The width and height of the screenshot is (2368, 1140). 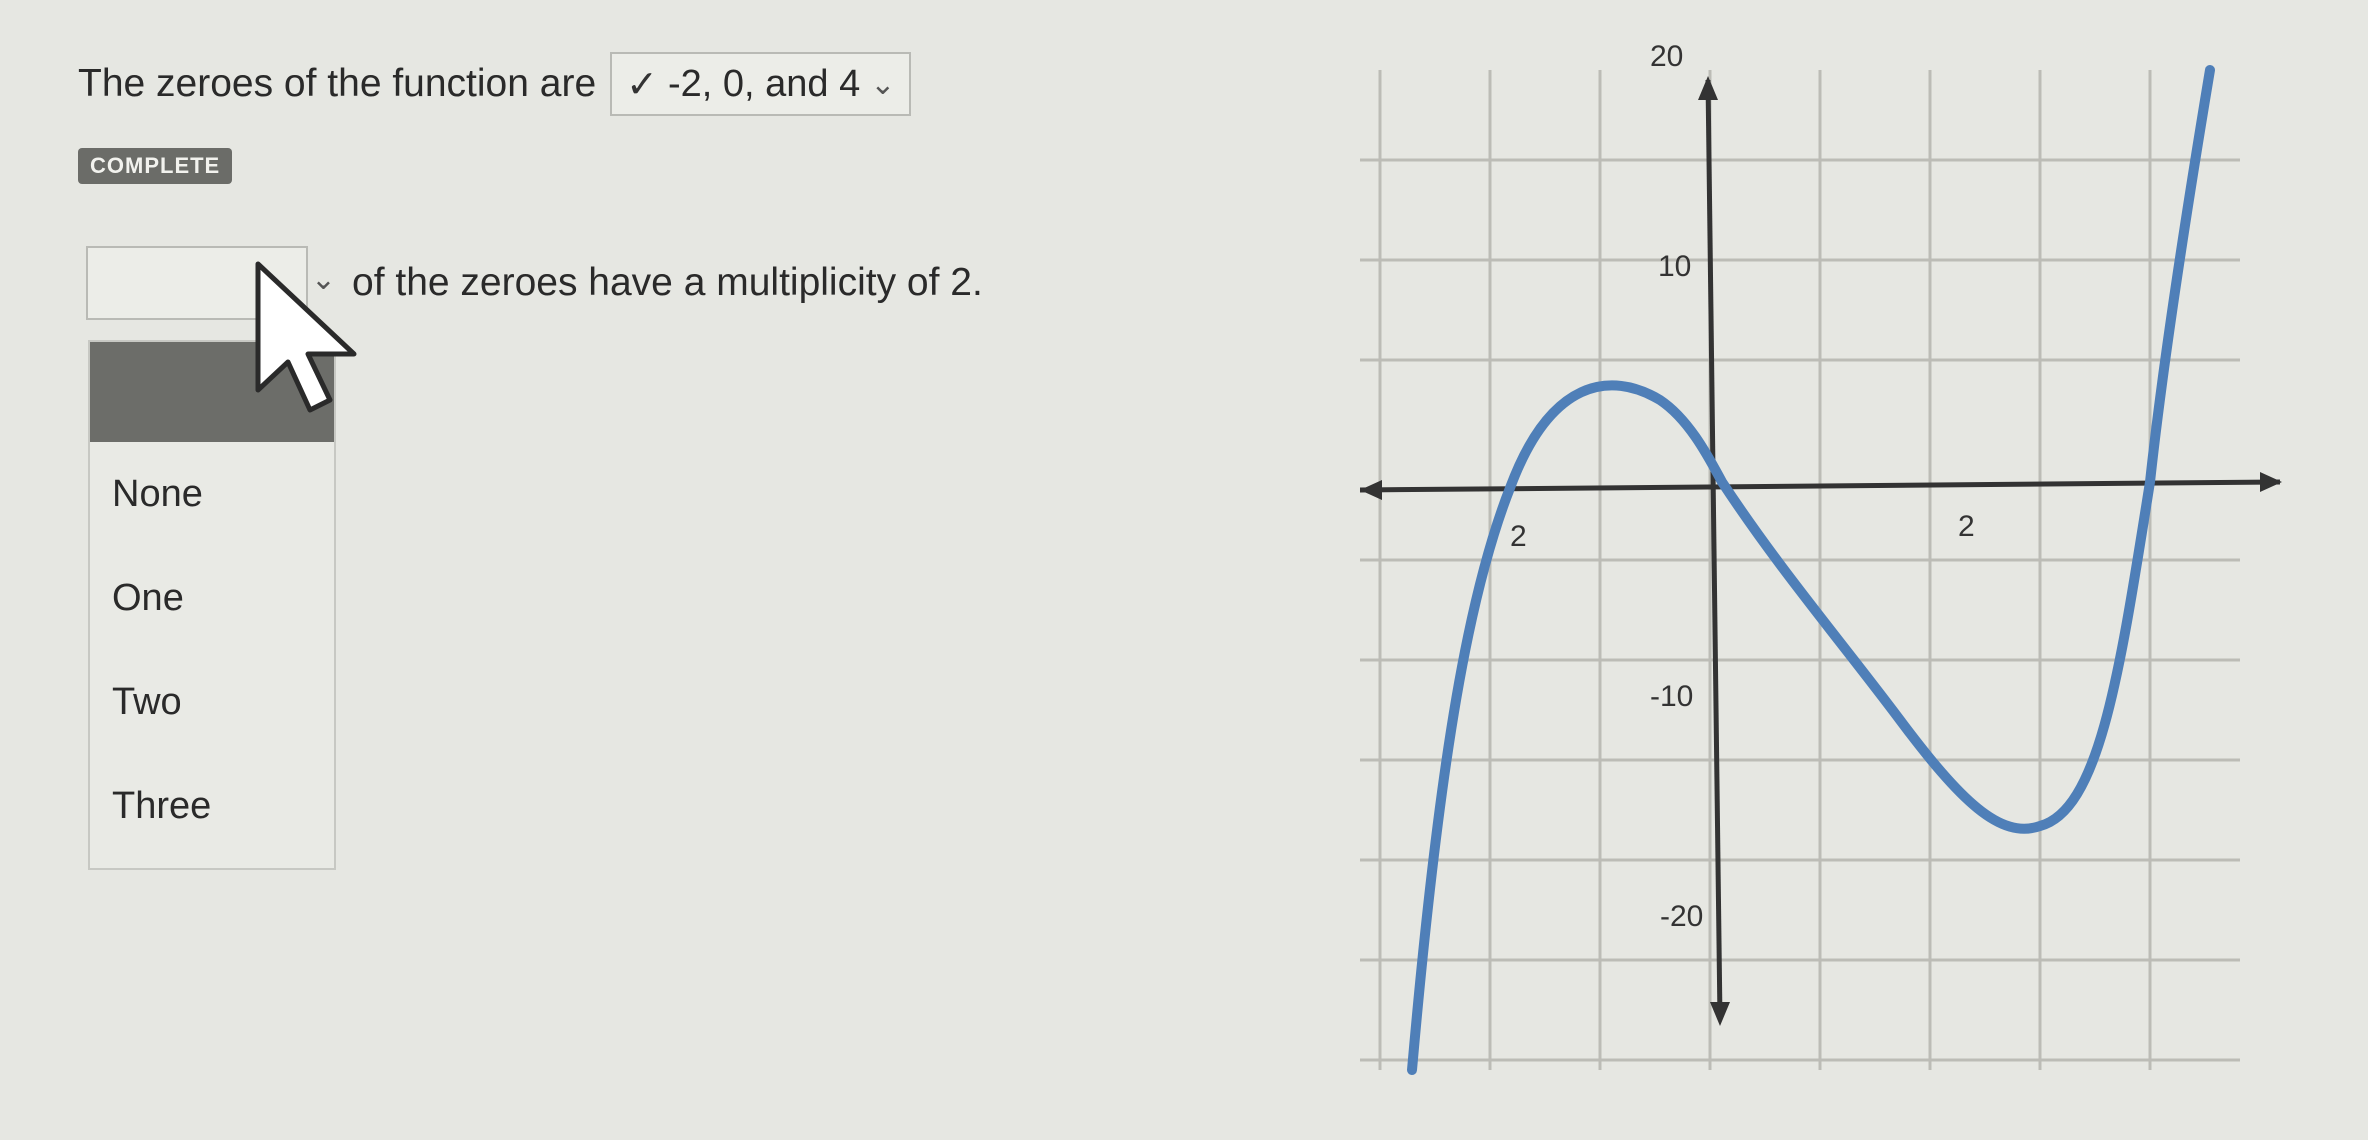 I want to click on y-tick-label-neg10: -10, so click(x=1671, y=696).